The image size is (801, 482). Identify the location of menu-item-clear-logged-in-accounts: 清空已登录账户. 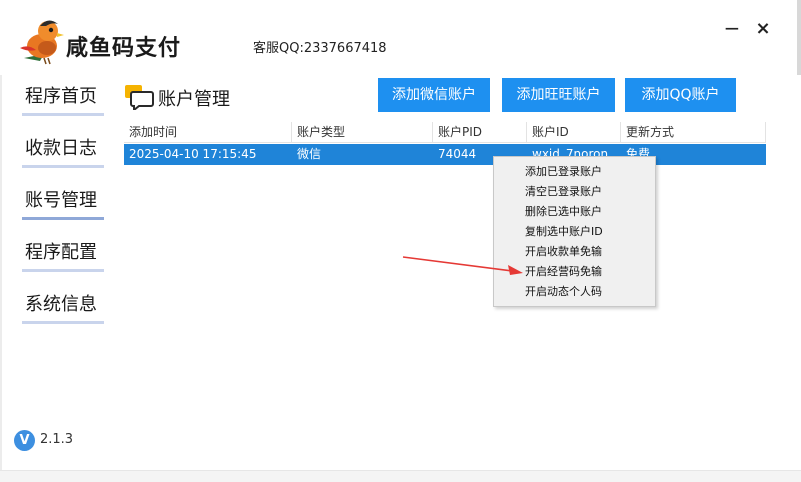
(574, 192).